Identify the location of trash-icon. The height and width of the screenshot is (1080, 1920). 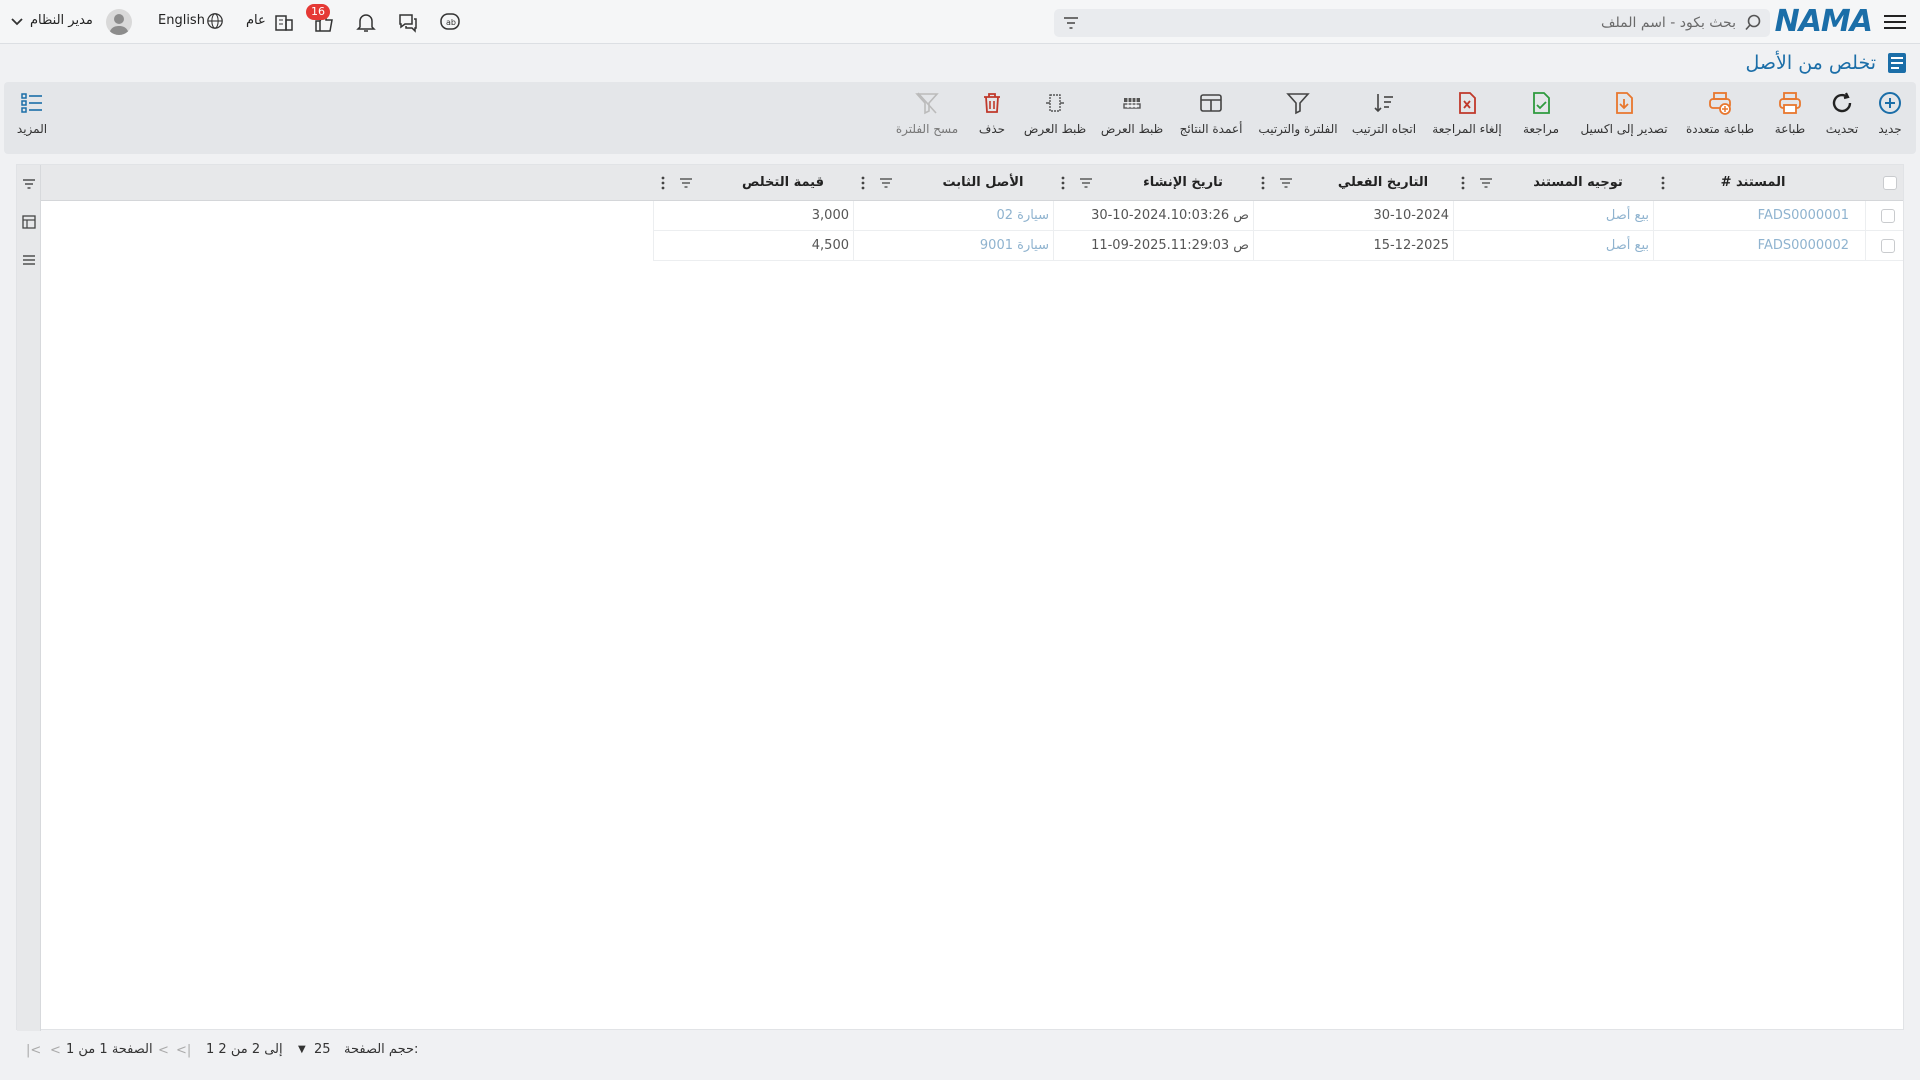
(992, 103).